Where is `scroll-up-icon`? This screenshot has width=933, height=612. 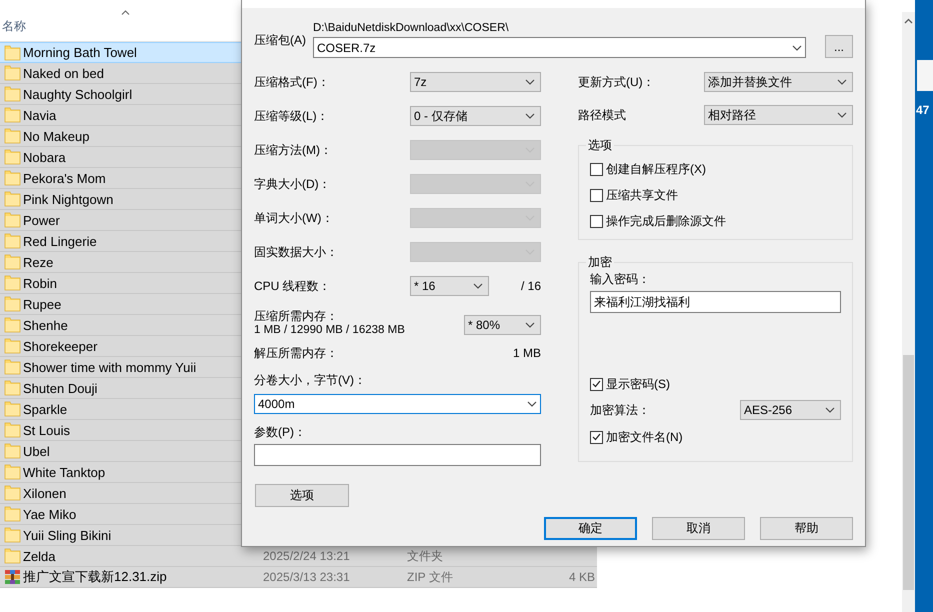 scroll-up-icon is located at coordinates (908, 21).